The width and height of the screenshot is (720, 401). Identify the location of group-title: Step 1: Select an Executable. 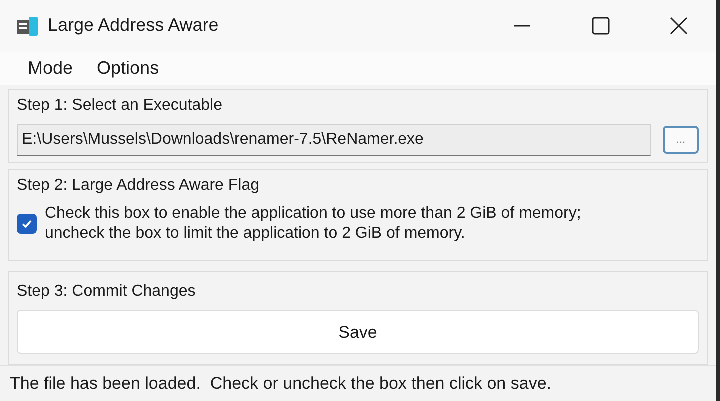
(120, 106).